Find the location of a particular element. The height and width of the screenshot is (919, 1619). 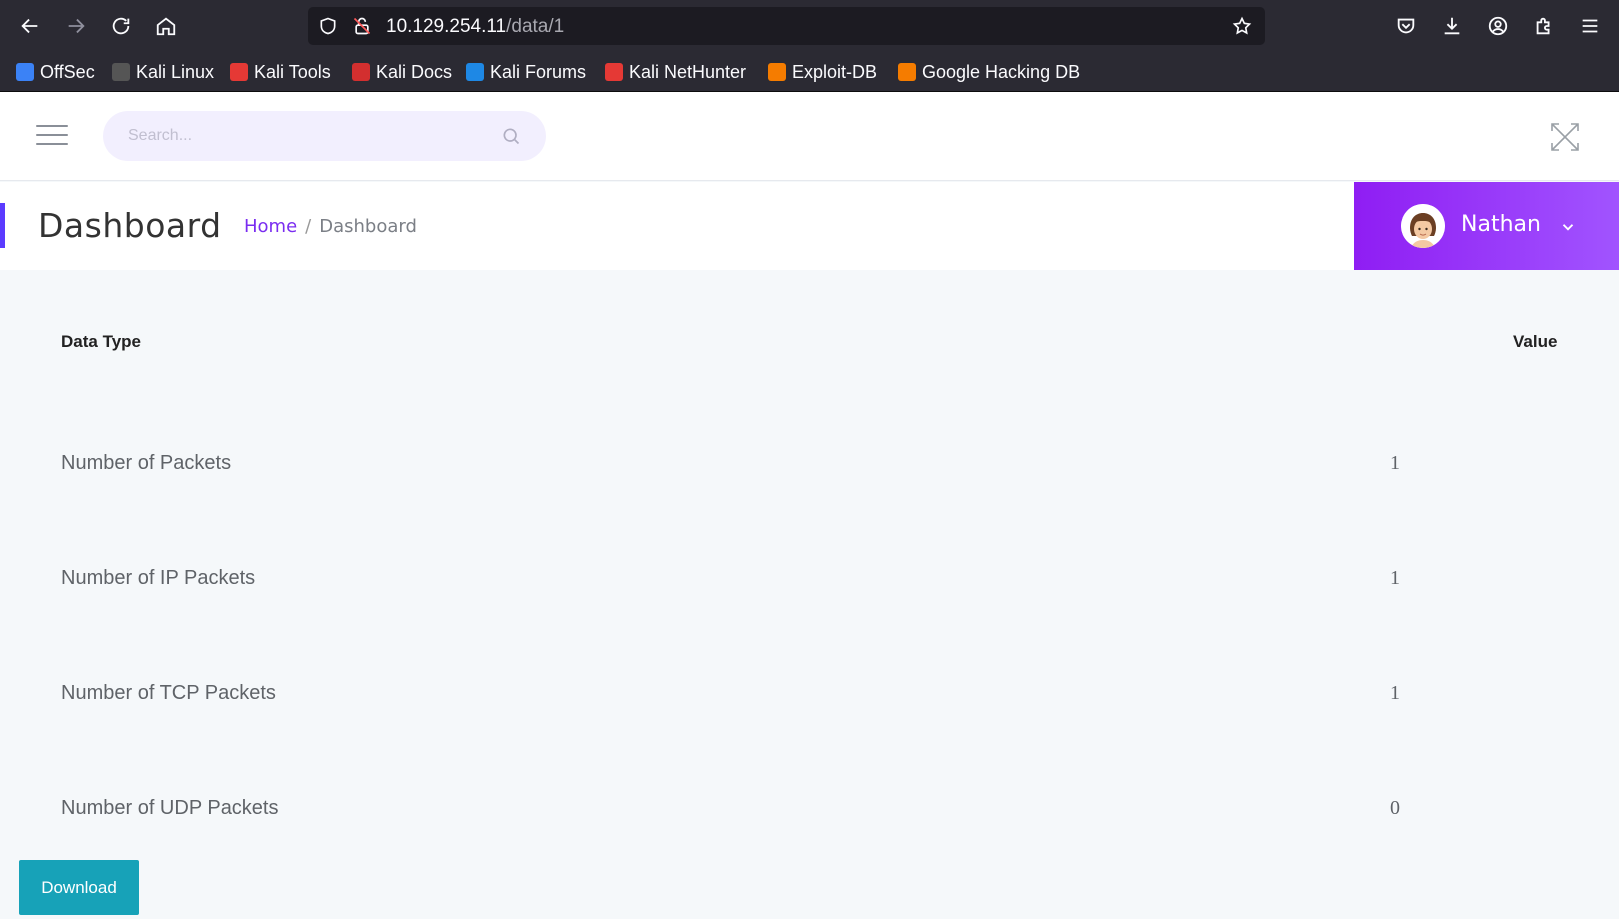

row-value: 0 is located at coordinates (1395, 808).